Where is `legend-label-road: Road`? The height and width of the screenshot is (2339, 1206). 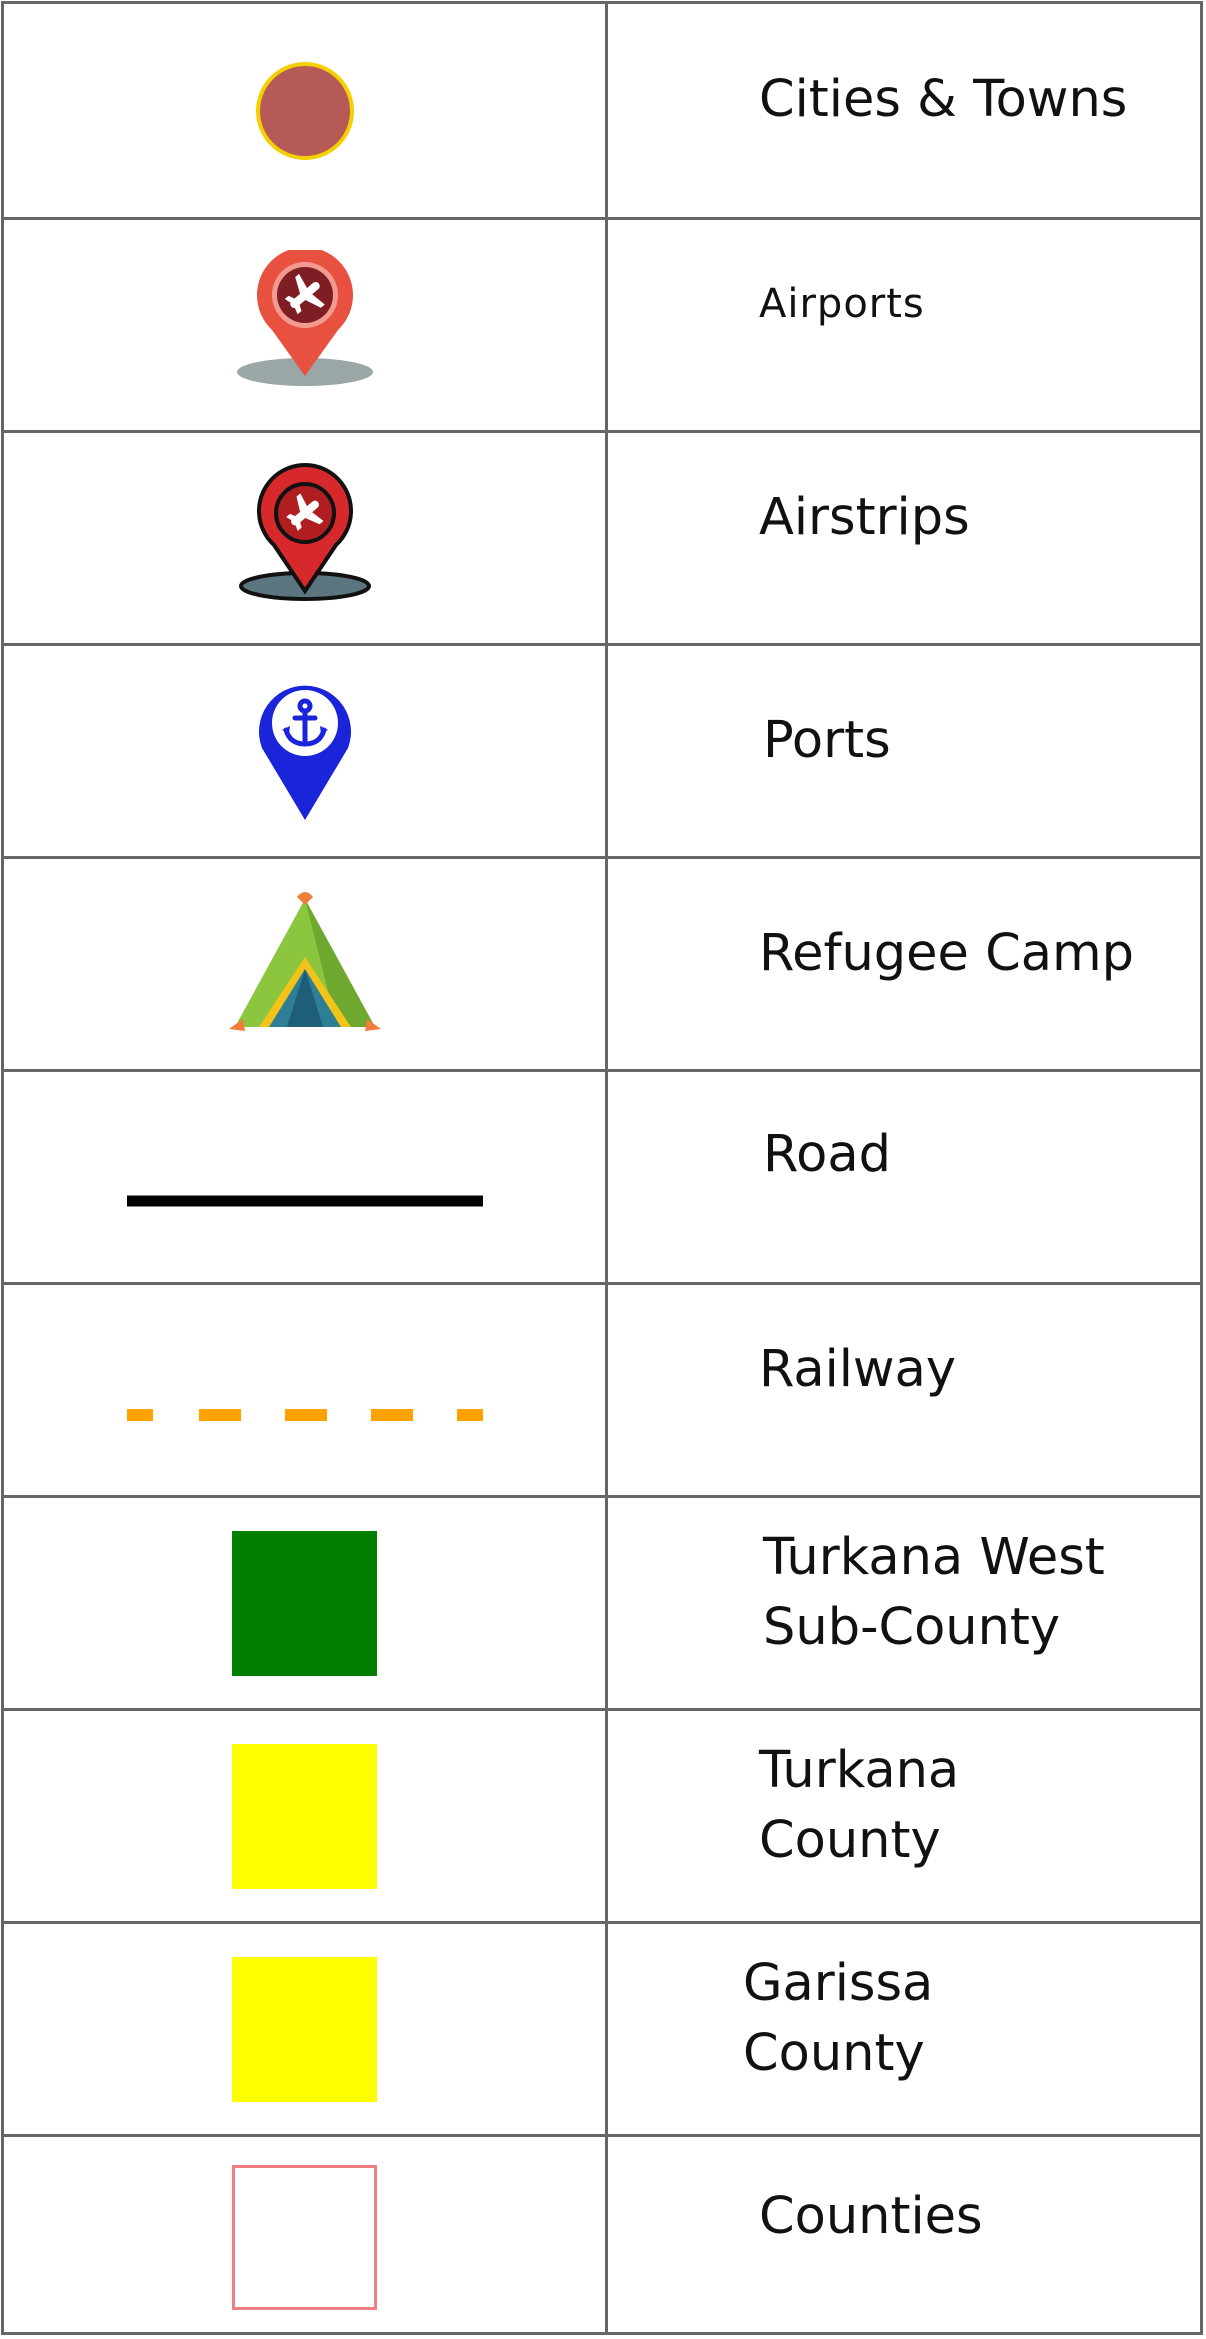 legend-label-road: Road is located at coordinates (827, 1154).